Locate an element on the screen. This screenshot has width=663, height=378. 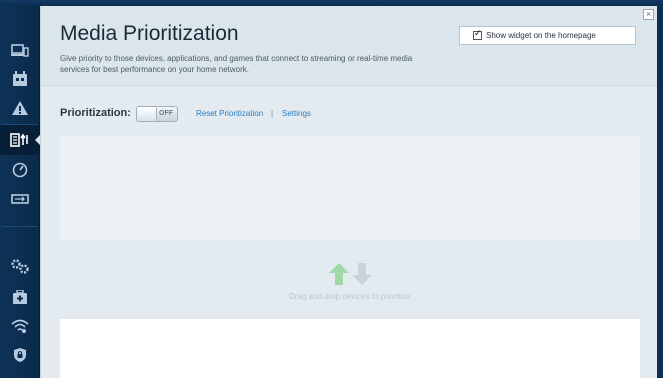
connectivity-settings-icon is located at coordinates (20, 266).